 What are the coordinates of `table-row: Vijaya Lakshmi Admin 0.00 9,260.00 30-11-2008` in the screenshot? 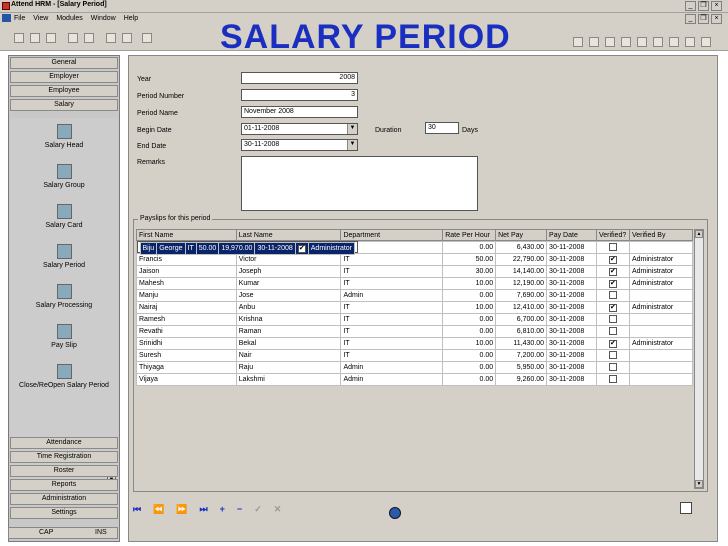 It's located at (415, 379).